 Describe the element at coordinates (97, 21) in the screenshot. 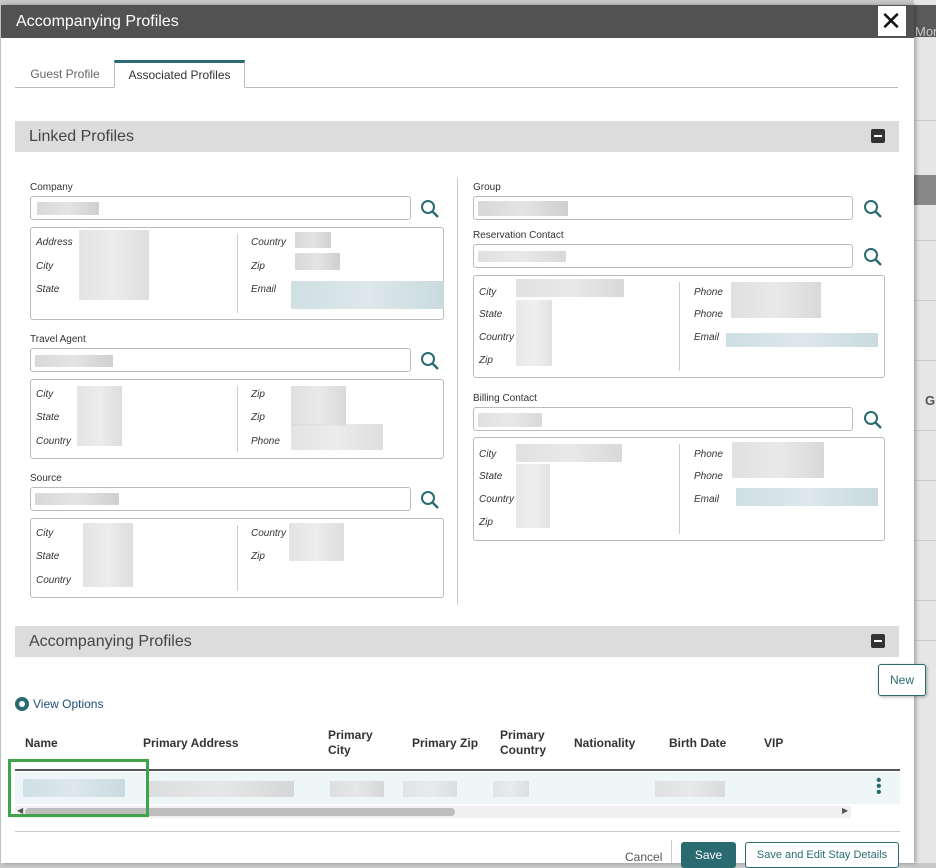

I see `dialog-title: Accompanying Profiles` at that location.